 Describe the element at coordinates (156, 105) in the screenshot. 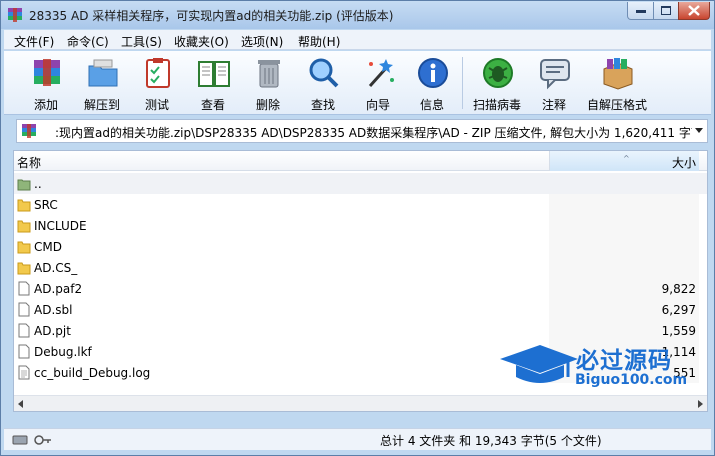

I see `test-label: 测试` at that location.